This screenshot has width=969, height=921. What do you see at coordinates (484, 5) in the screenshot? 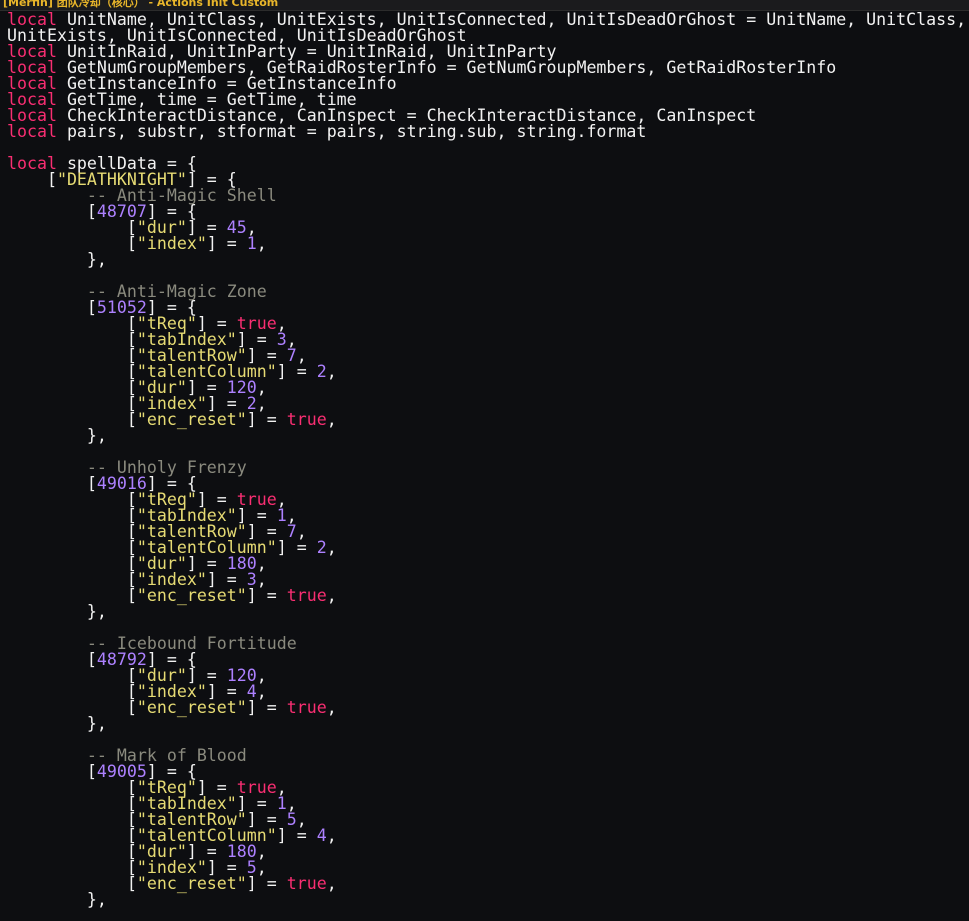
I see `window-titlebar: [Merfin] 团队冷却（核心） - Actions Init Custom` at bounding box center [484, 5].